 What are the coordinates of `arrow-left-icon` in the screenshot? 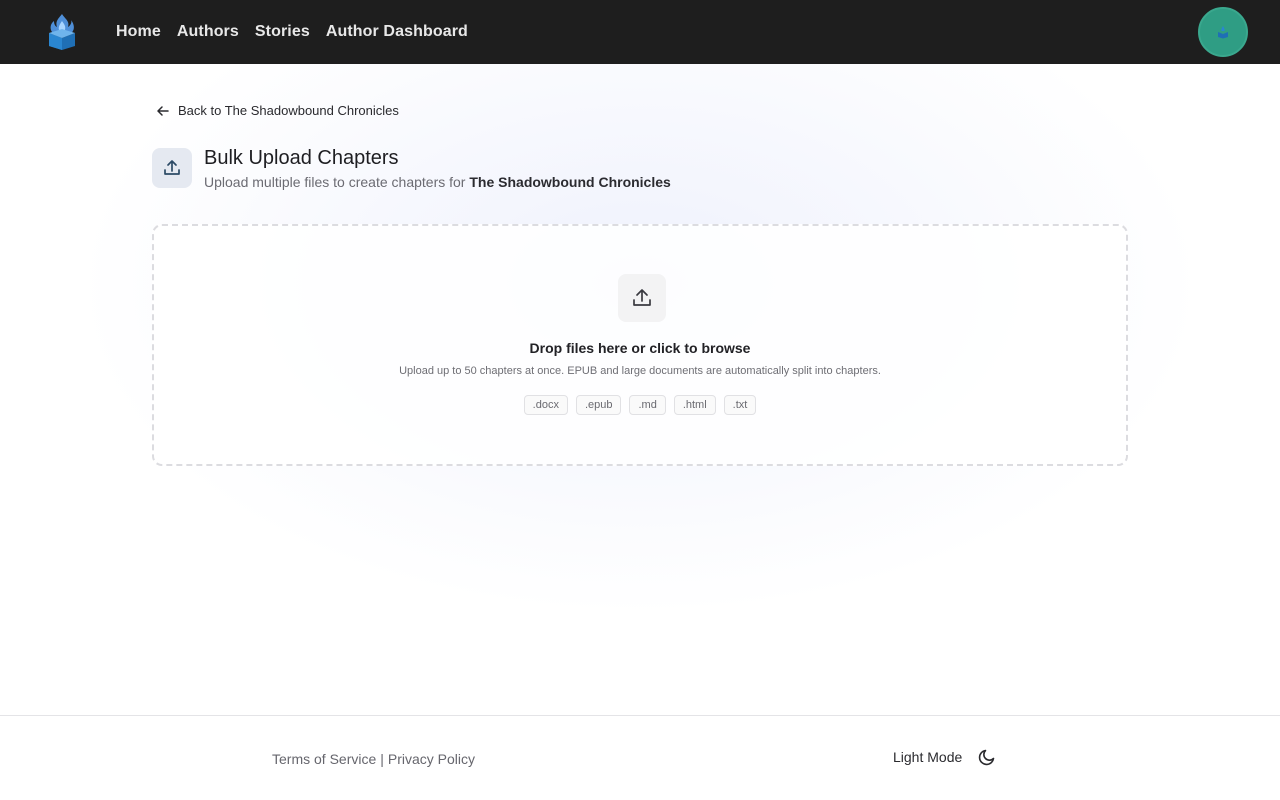 It's located at (163, 110).